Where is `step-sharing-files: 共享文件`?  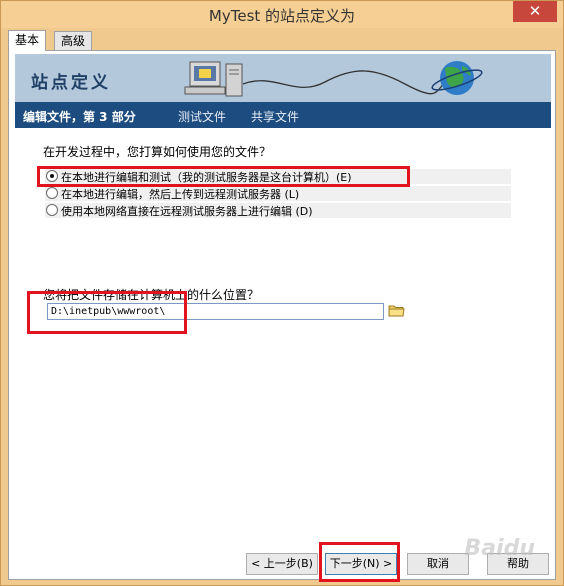
step-sharing-files: 共享文件 is located at coordinates (275, 116).